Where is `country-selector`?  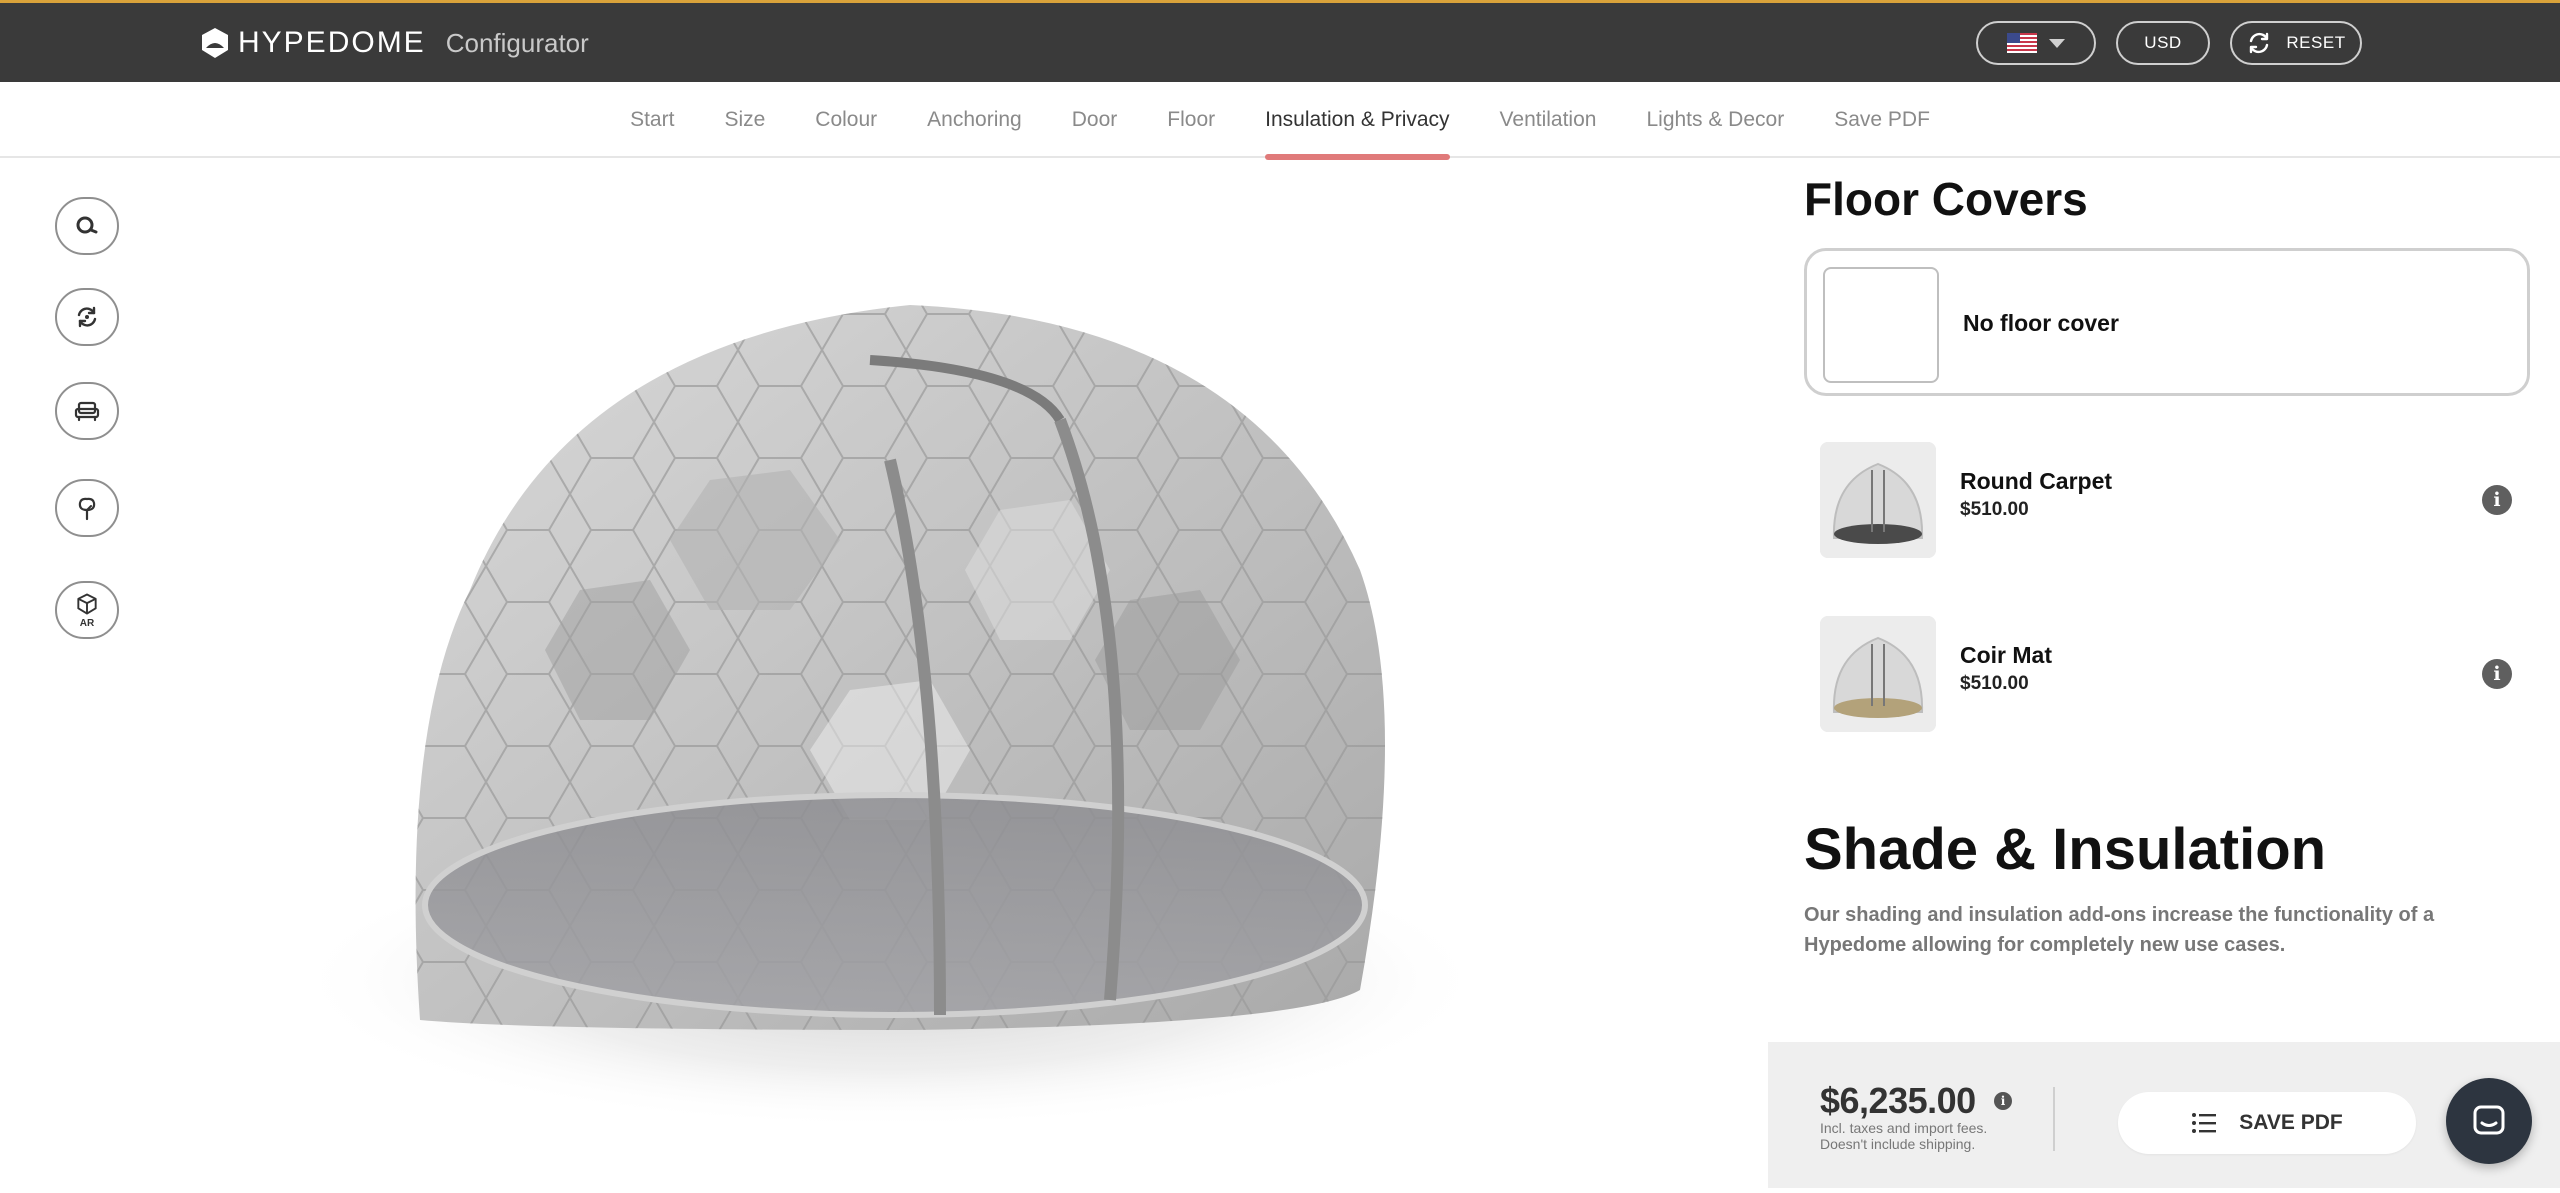
country-selector is located at coordinates (2036, 43).